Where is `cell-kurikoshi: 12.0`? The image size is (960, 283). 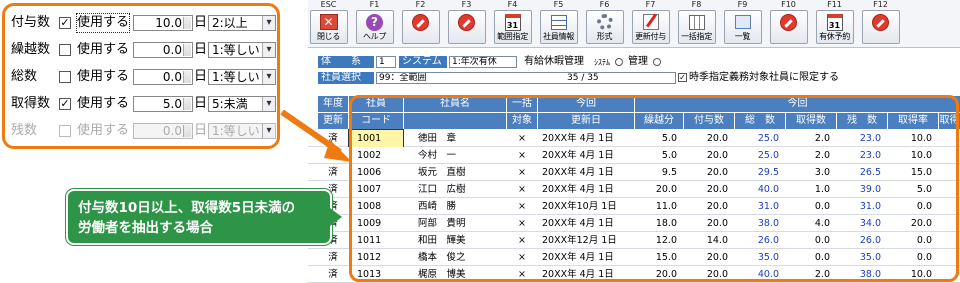 cell-kurikoshi: 12.0 is located at coordinates (666, 240).